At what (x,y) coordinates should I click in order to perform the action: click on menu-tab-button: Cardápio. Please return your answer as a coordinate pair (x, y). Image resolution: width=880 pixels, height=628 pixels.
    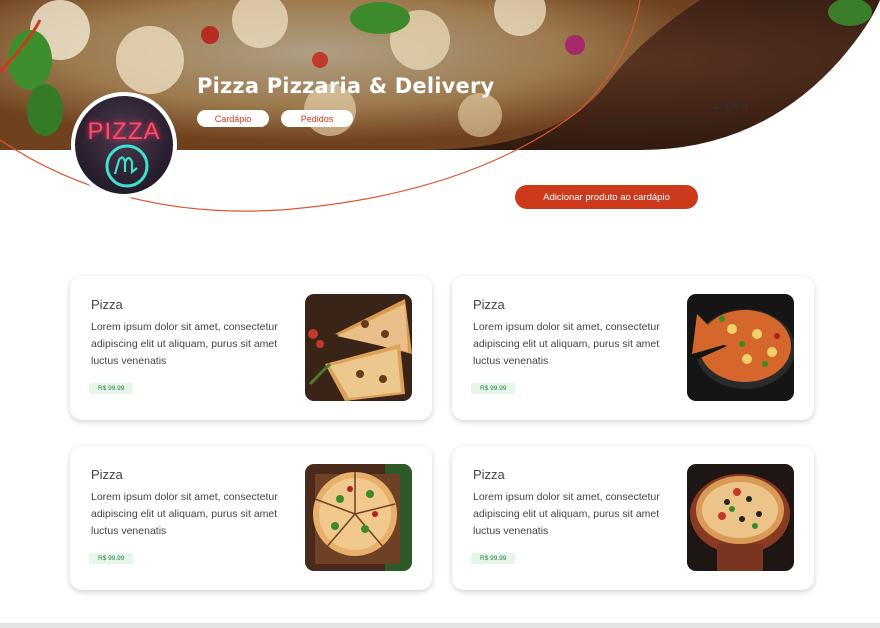
    Looking at the image, I should click on (233, 118).